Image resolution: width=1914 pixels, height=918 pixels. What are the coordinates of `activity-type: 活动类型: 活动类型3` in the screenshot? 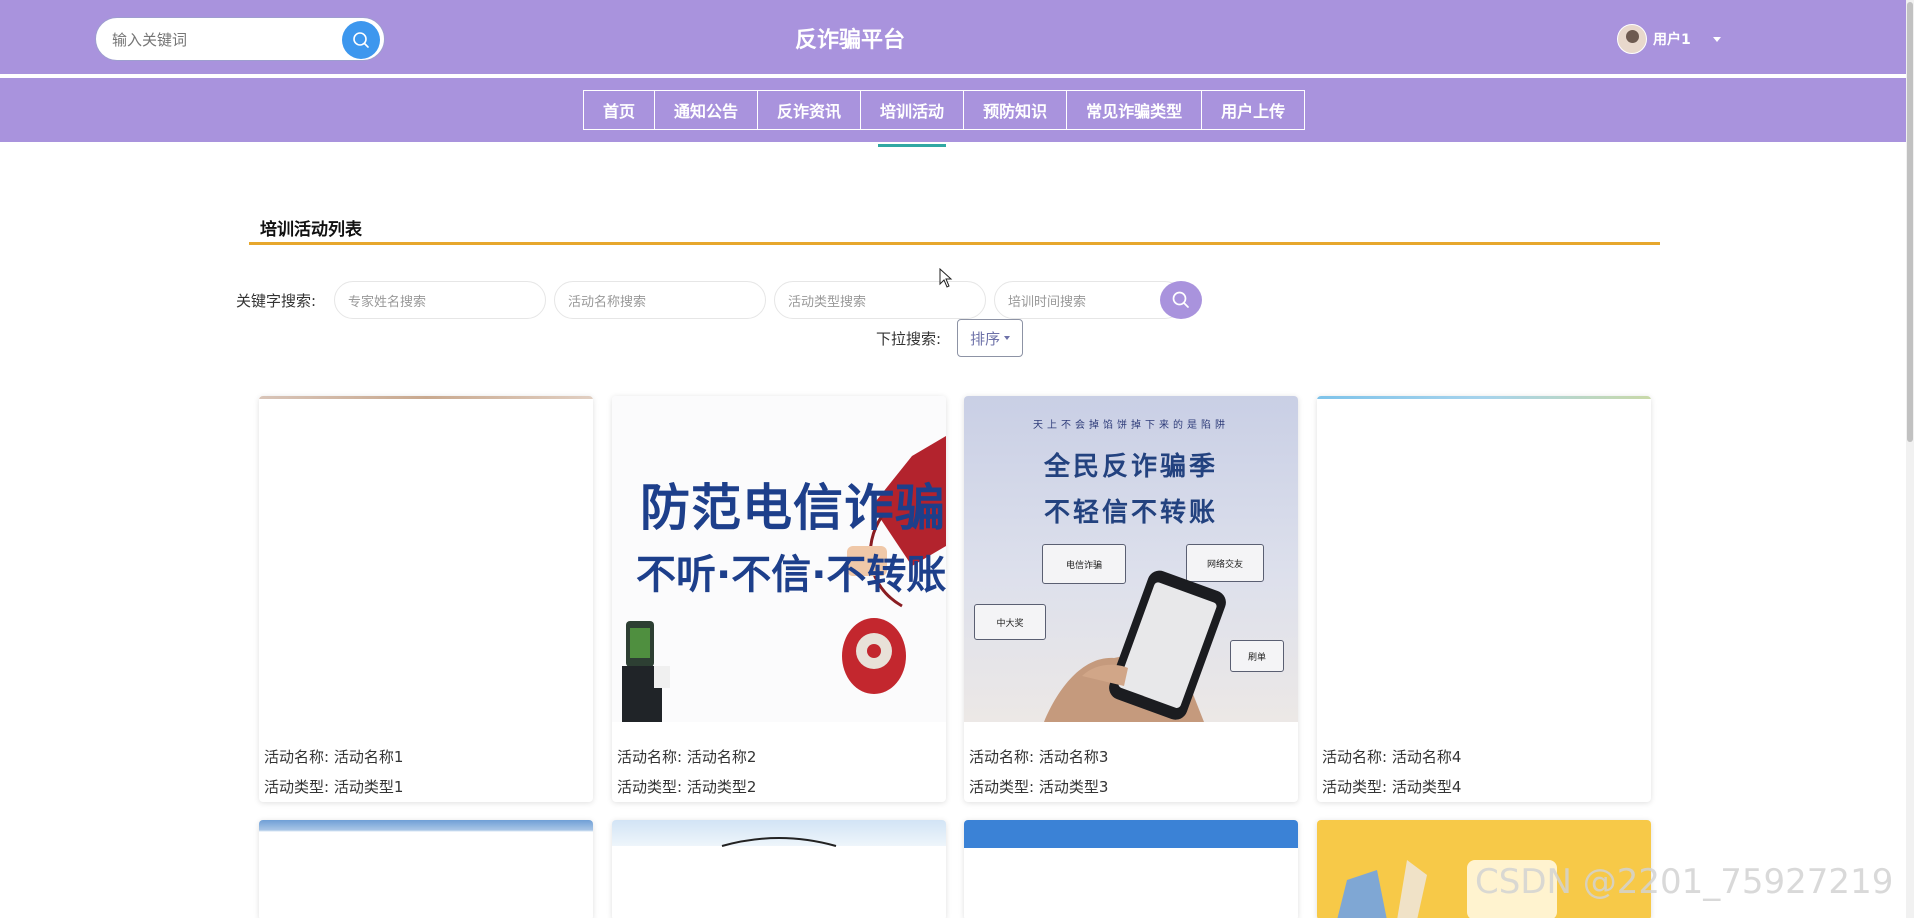 It's located at (1039, 787).